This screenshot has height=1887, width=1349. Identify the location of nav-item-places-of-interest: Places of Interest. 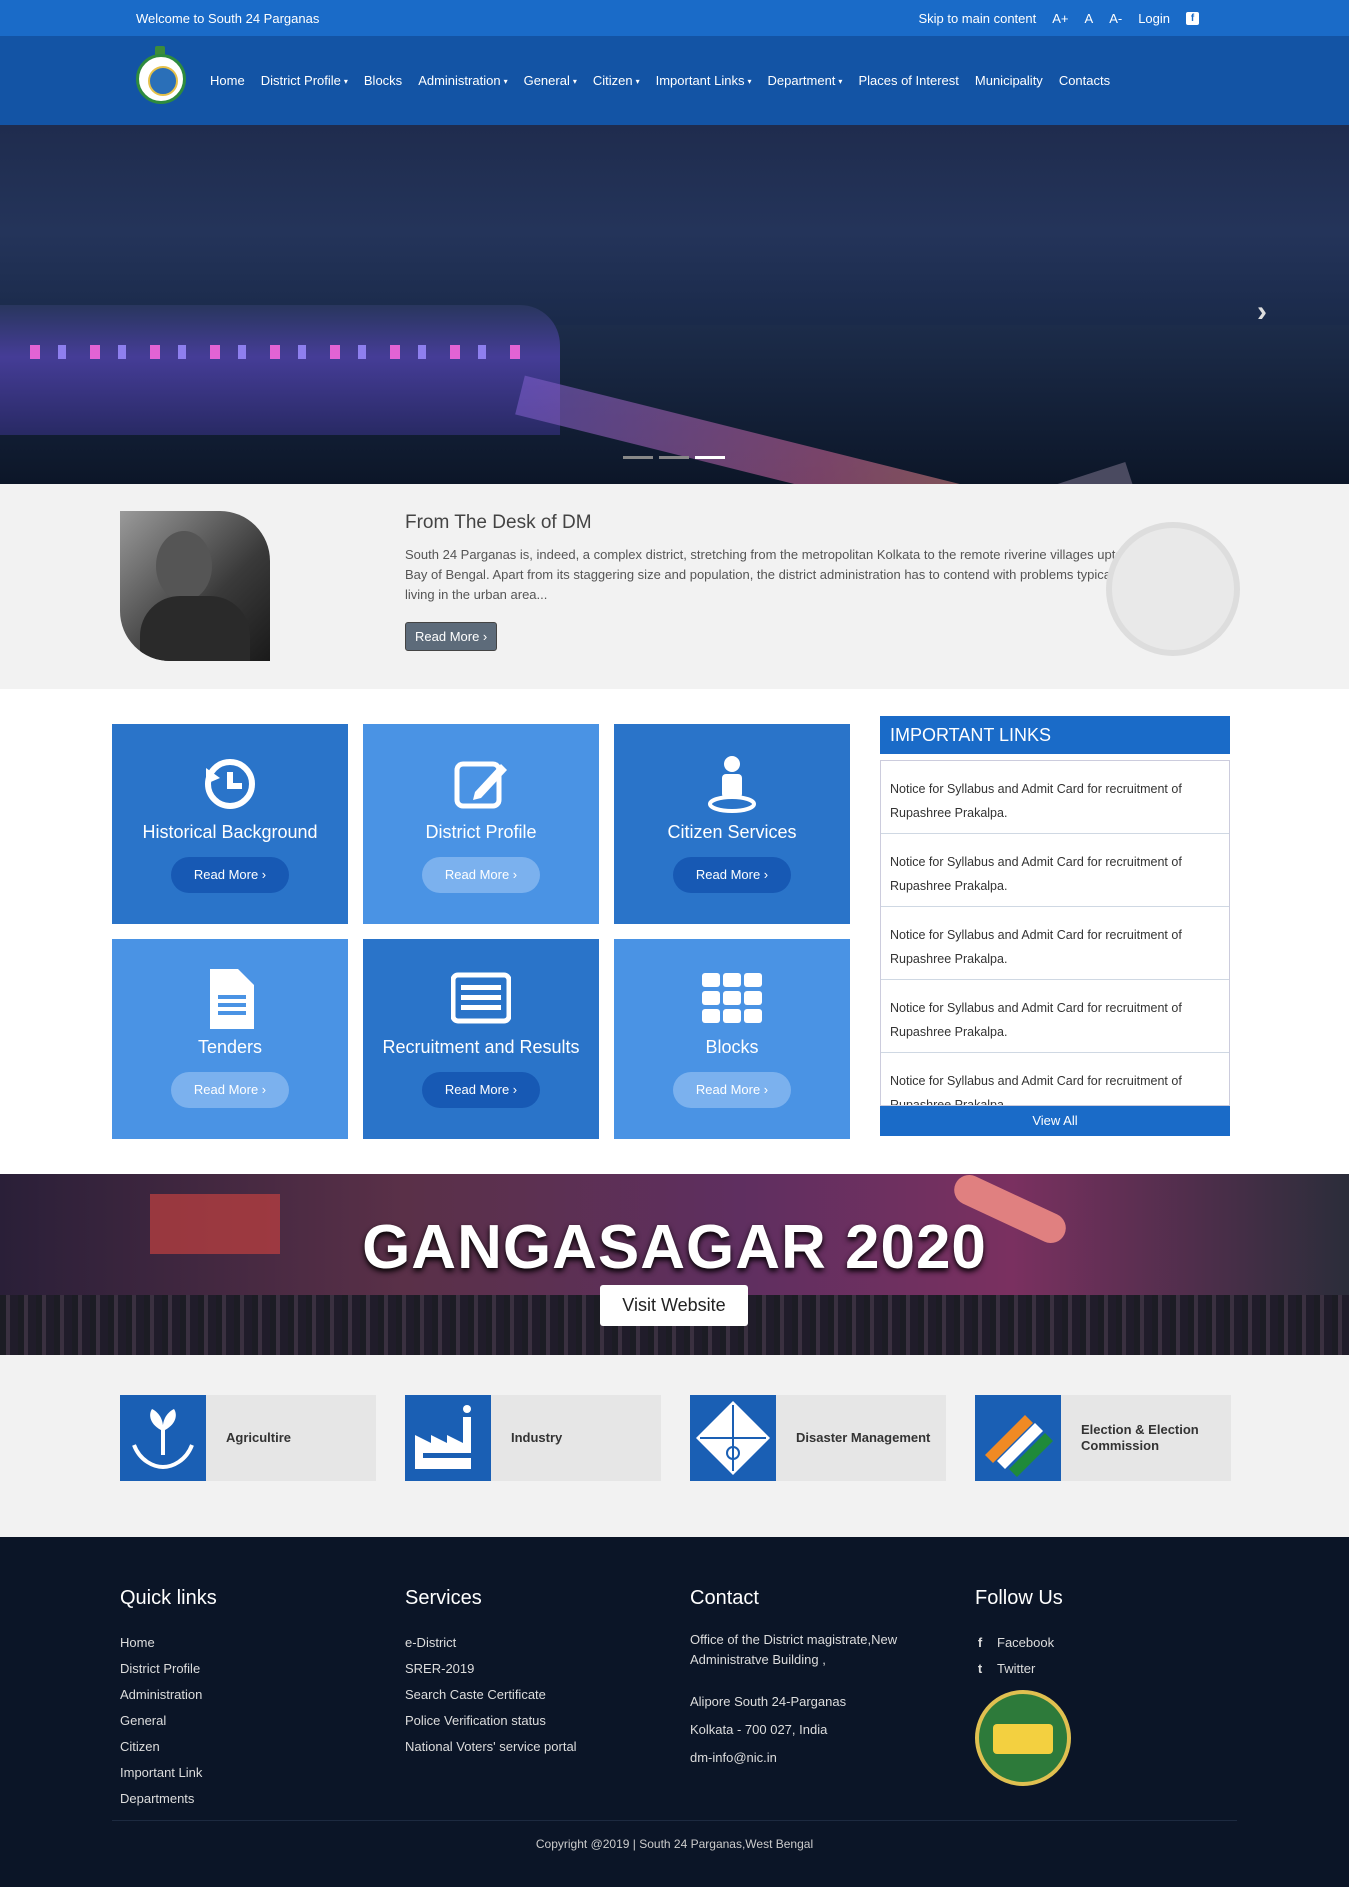
(908, 80).